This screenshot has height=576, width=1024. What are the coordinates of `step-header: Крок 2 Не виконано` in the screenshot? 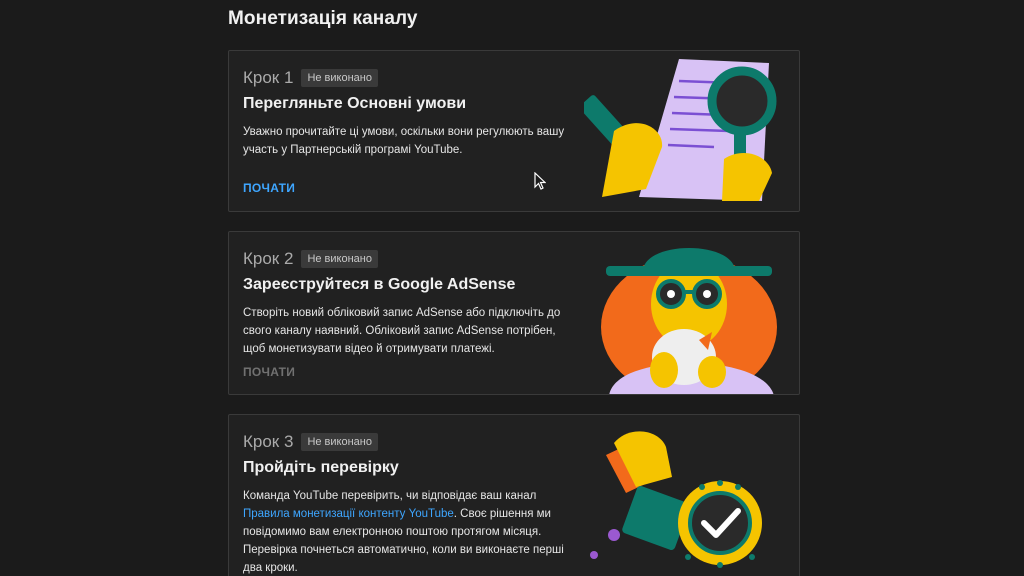 It's located at (310, 259).